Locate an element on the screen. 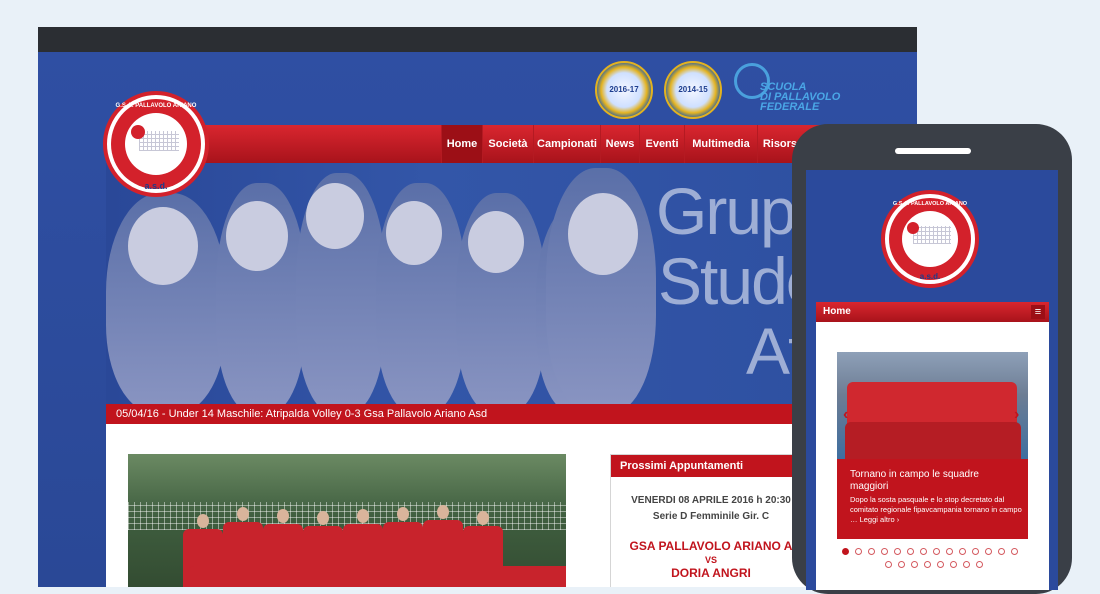 The height and width of the screenshot is (594, 1100). quality-badge-2014-15: 2014-15 is located at coordinates (693, 90).